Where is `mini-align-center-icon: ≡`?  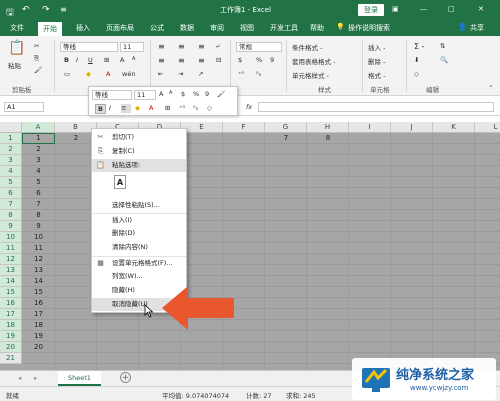 mini-align-center-icon: ≡ is located at coordinates (126, 108).